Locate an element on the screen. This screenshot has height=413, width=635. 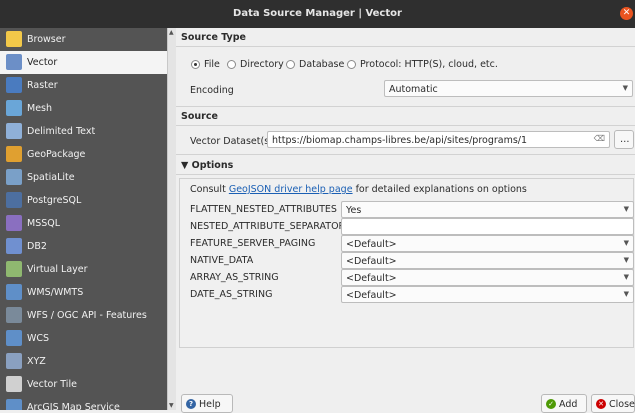
sidebar-item: DB2 is located at coordinates (83, 246).